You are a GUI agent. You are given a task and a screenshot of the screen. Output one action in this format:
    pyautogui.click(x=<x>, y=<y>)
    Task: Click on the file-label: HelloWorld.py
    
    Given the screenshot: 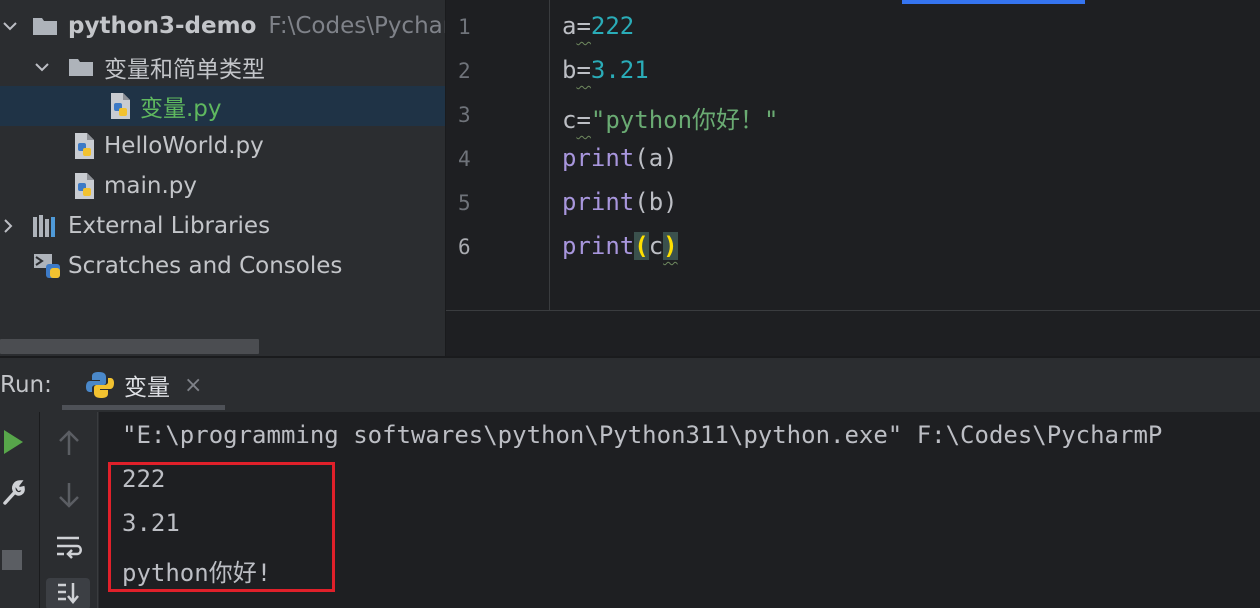 What is the action you would take?
    pyautogui.click(x=184, y=146)
    